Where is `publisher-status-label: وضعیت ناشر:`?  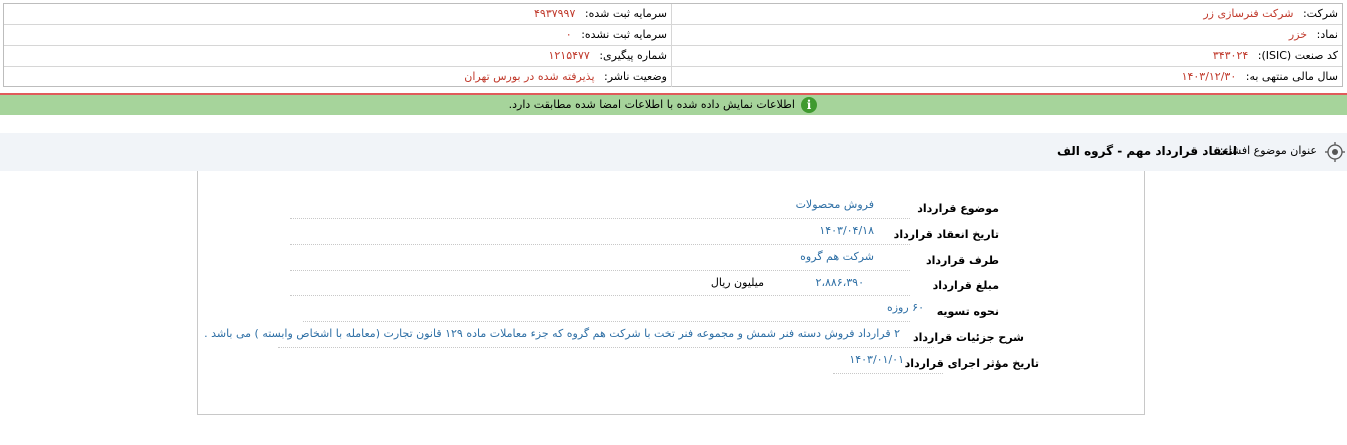 publisher-status-label: وضعیت ناشر: is located at coordinates (635, 76).